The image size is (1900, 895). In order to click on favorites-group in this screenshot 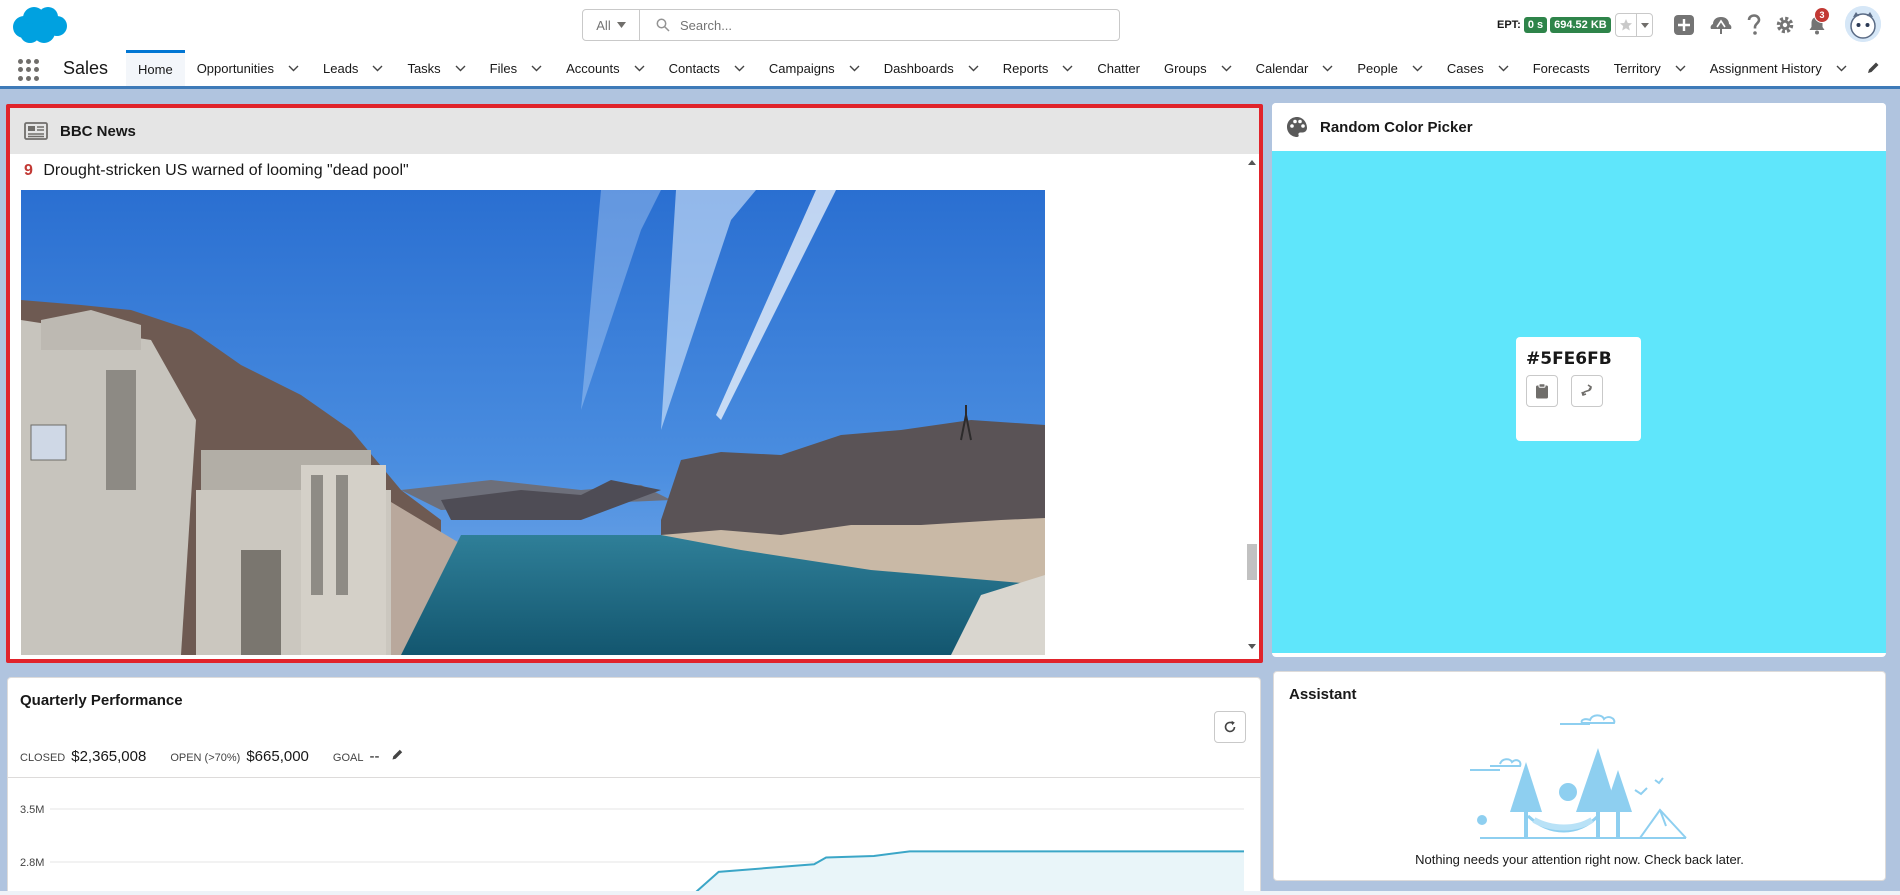, I will do `click(1634, 25)`.